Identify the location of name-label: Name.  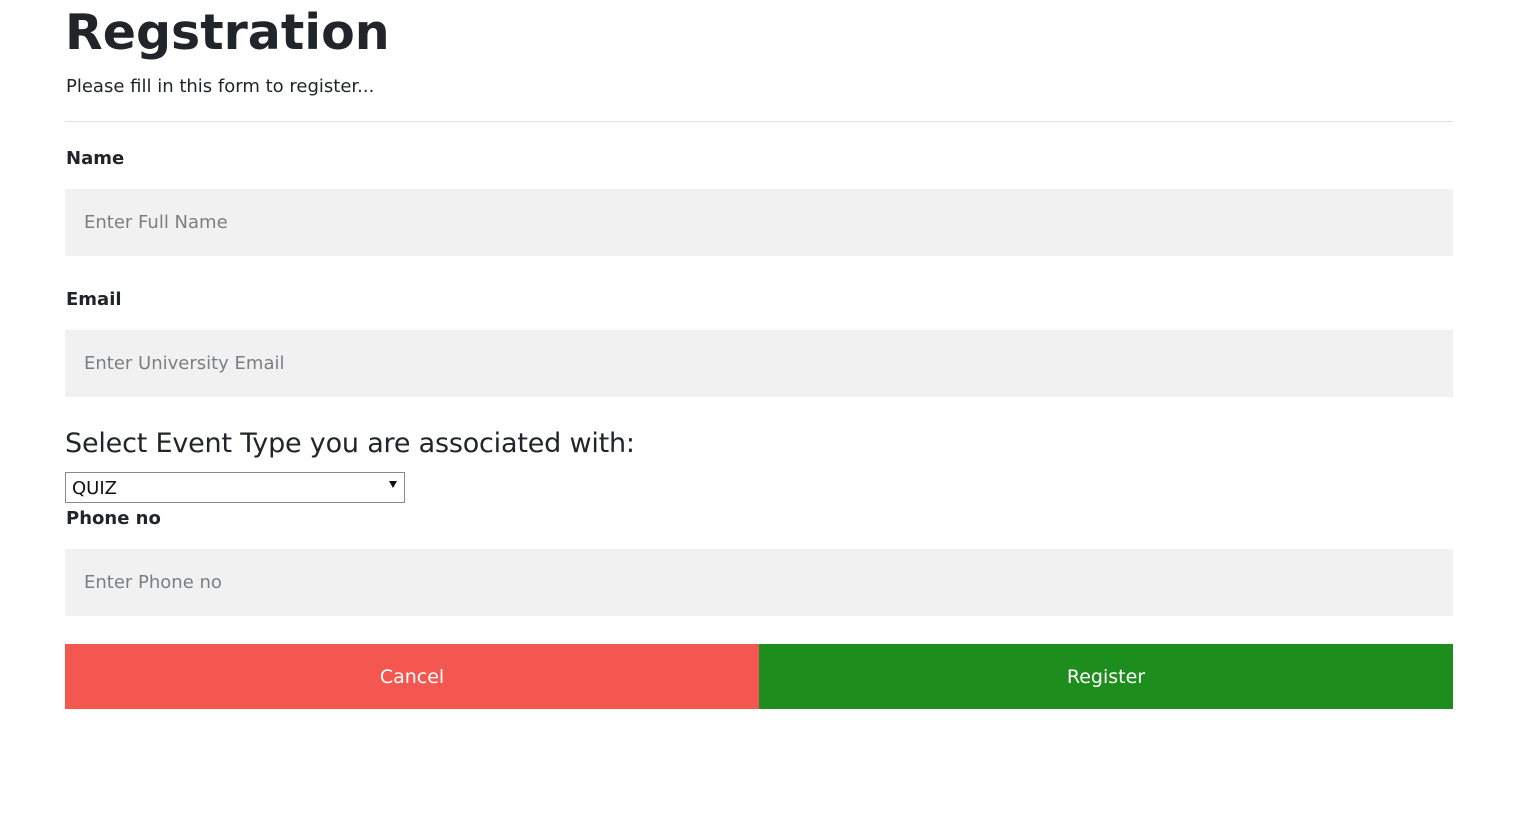
(95, 158).